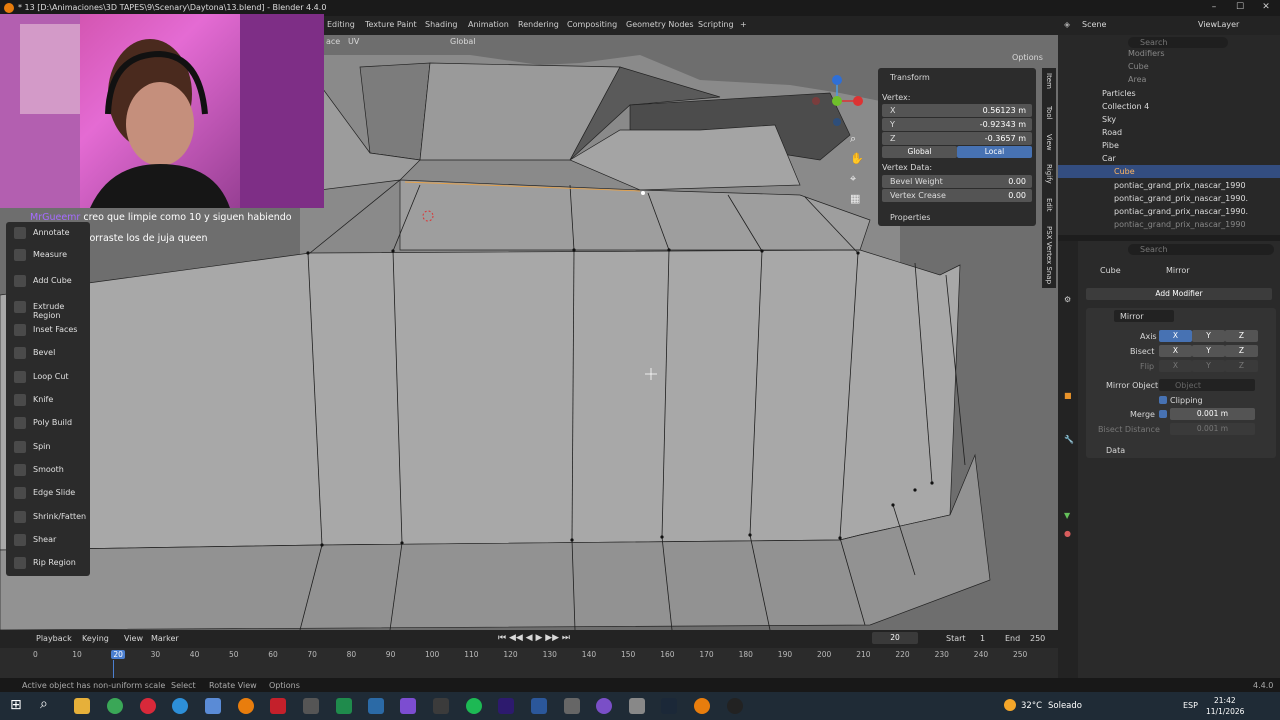  I want to click on list-item: Road, so click(1169, 132).